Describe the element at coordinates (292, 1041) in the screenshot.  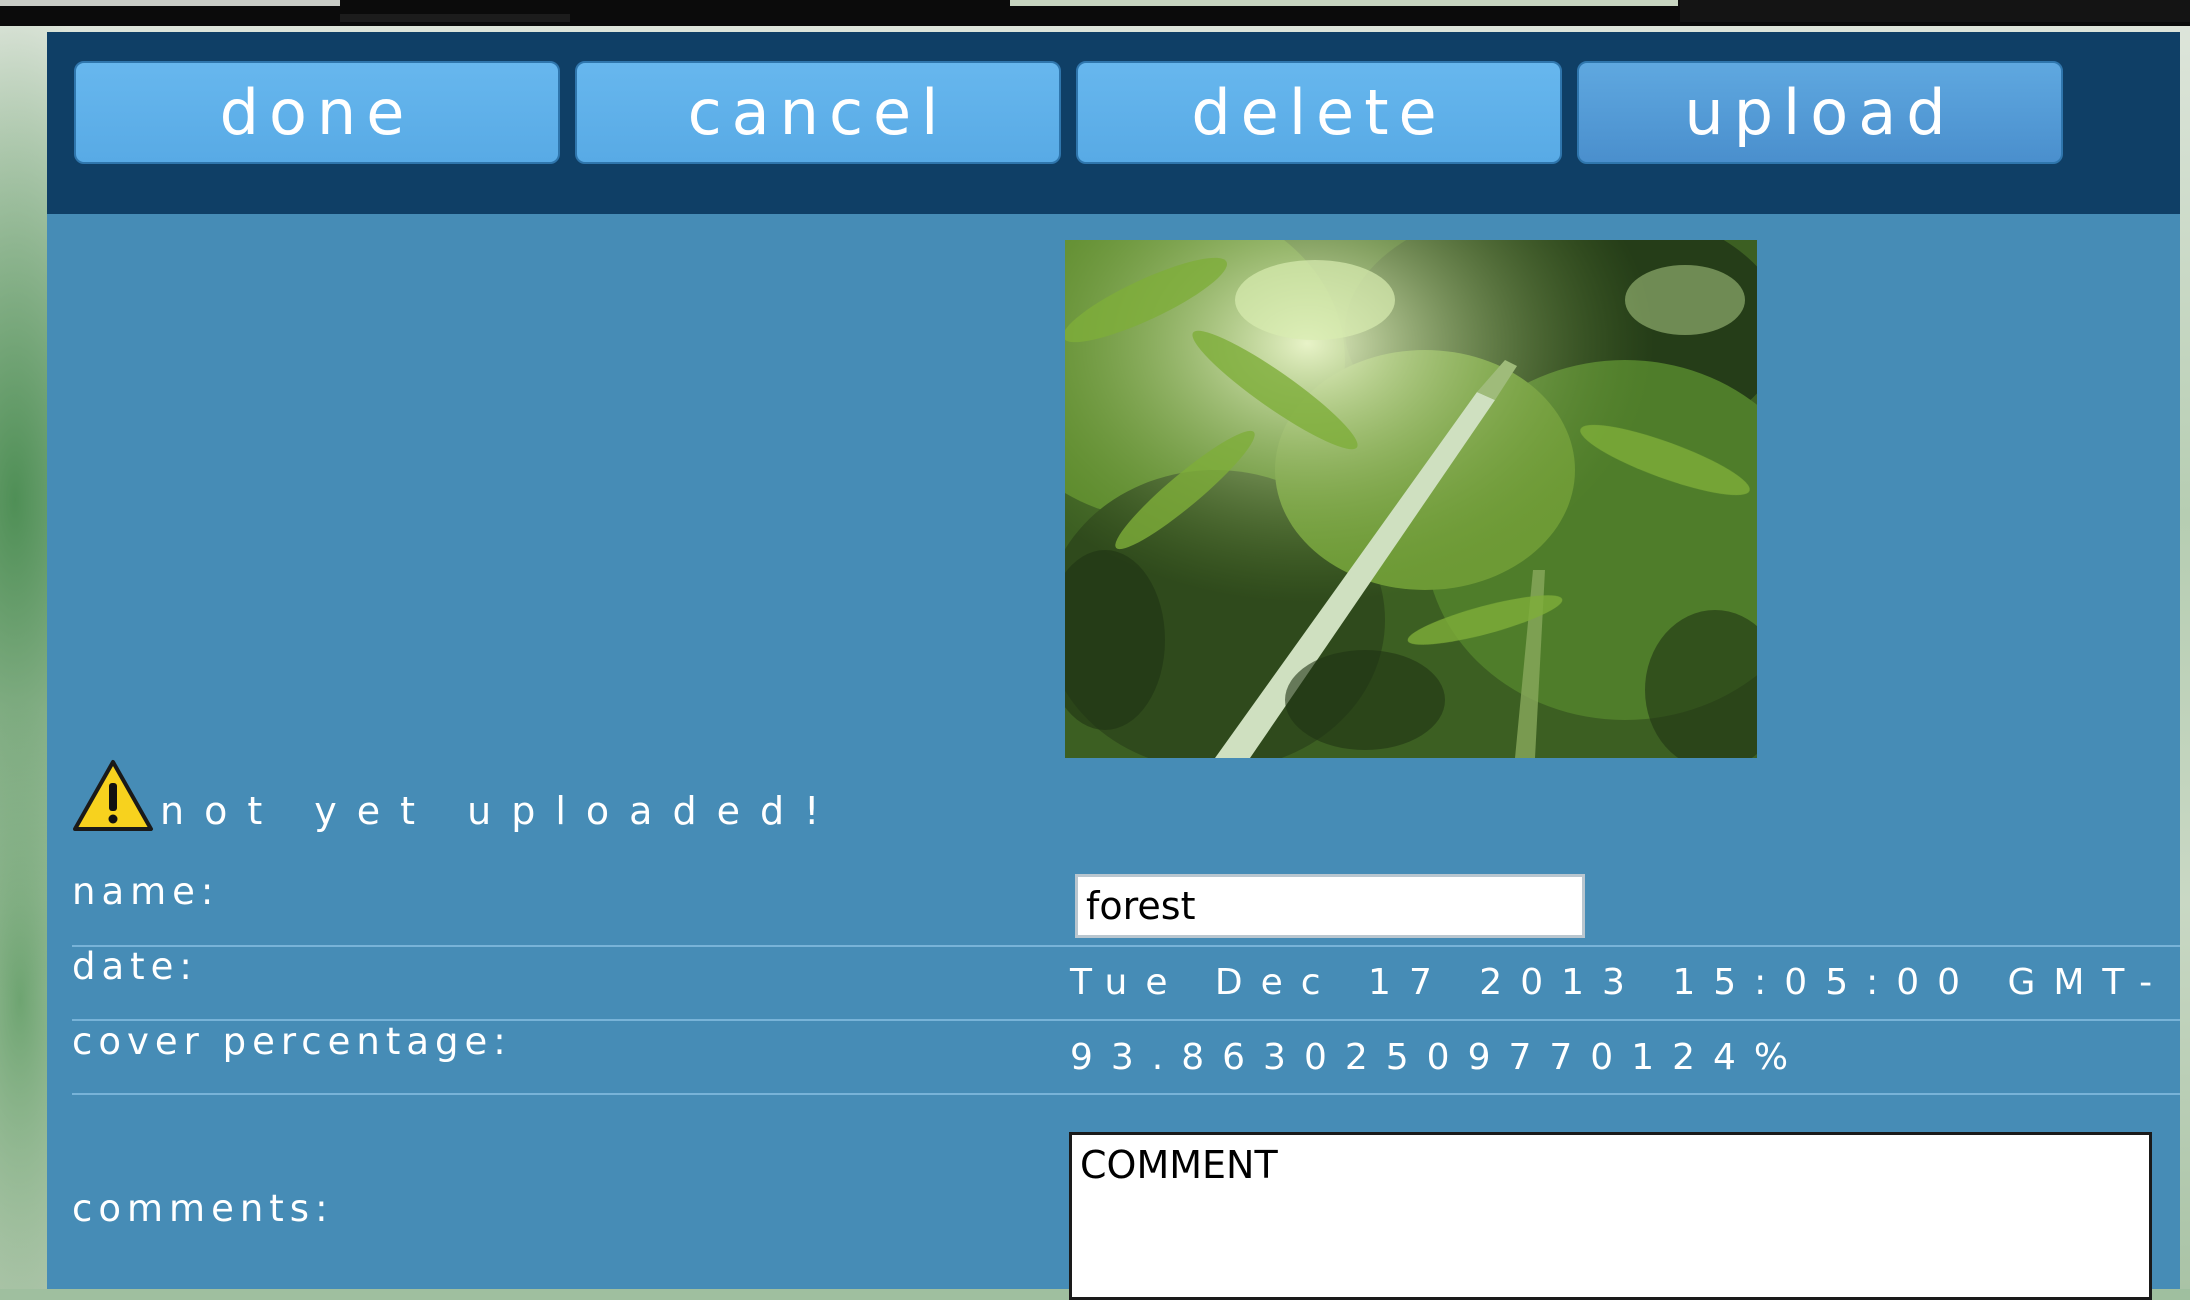
I see `cover-percentage-label: cover percentage:` at that location.